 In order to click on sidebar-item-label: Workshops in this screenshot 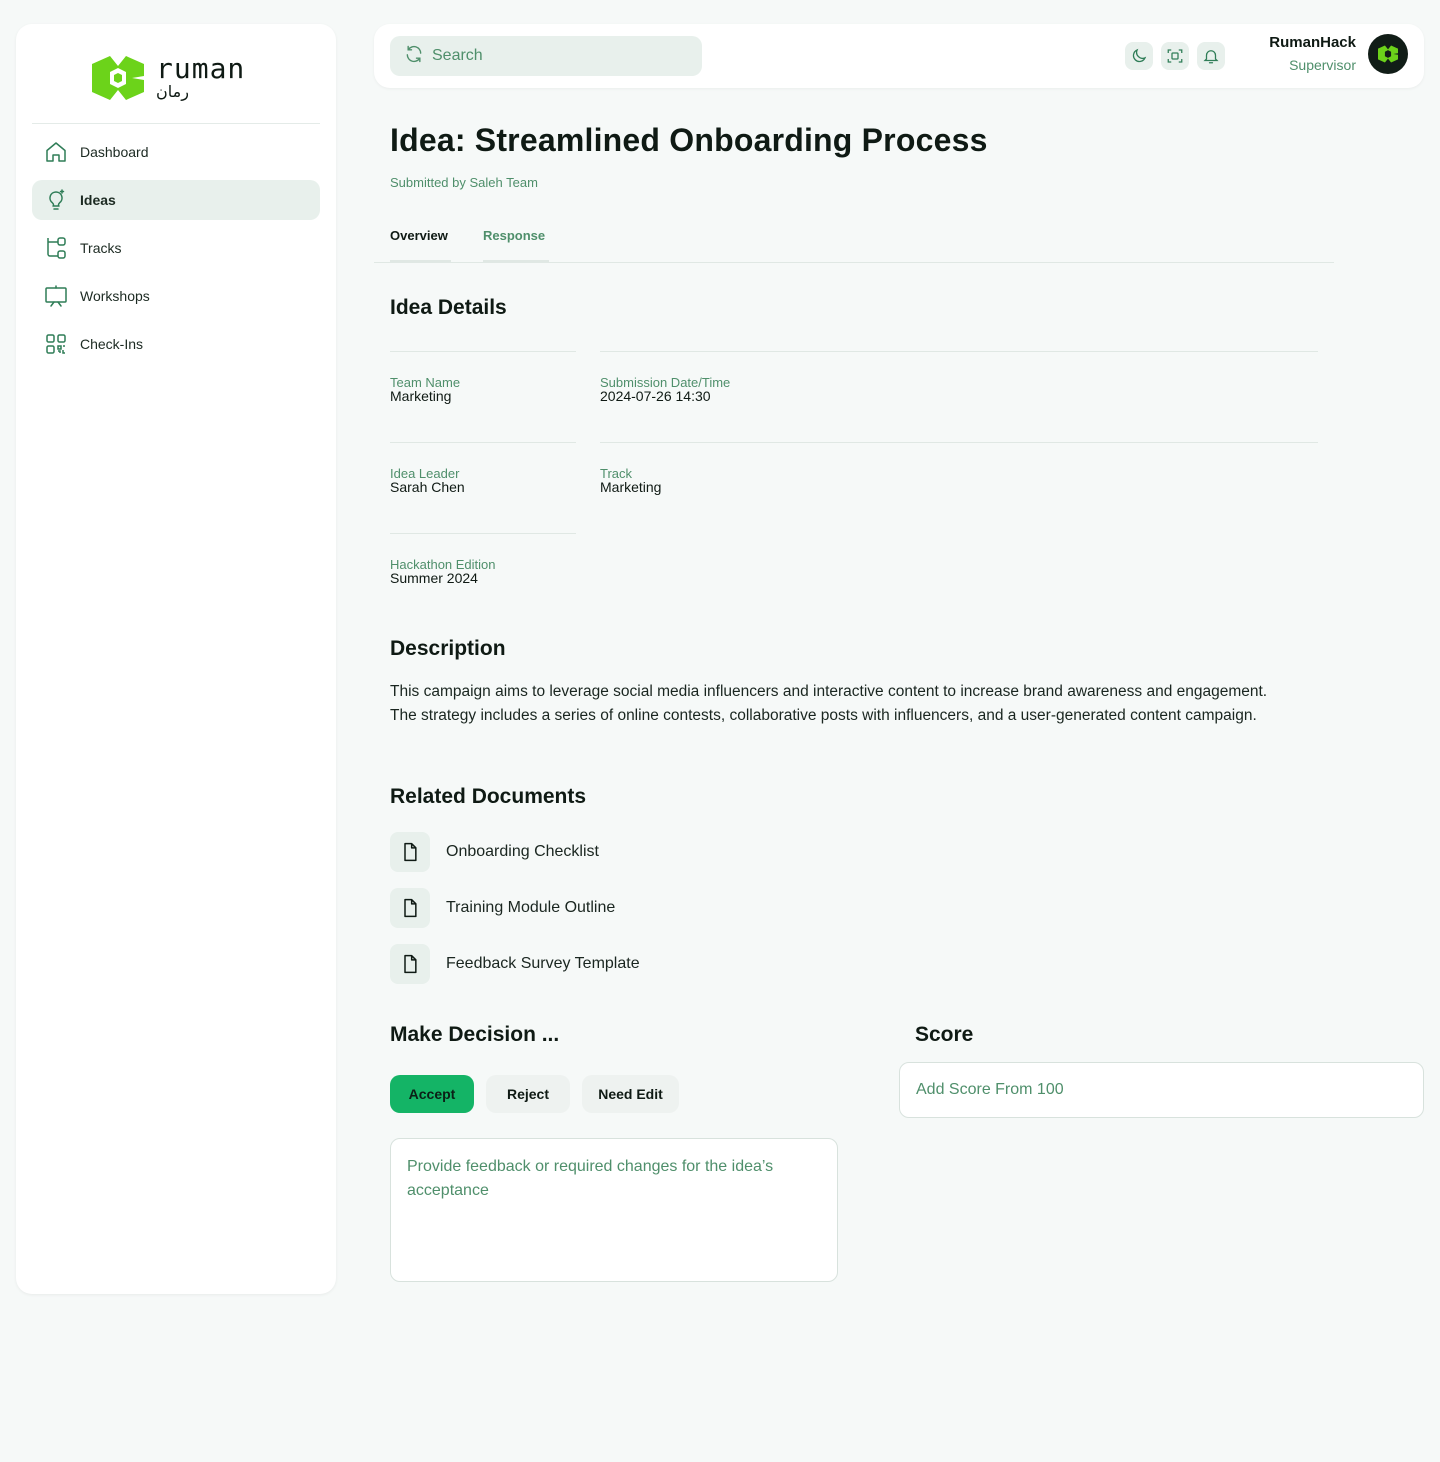, I will do `click(115, 296)`.